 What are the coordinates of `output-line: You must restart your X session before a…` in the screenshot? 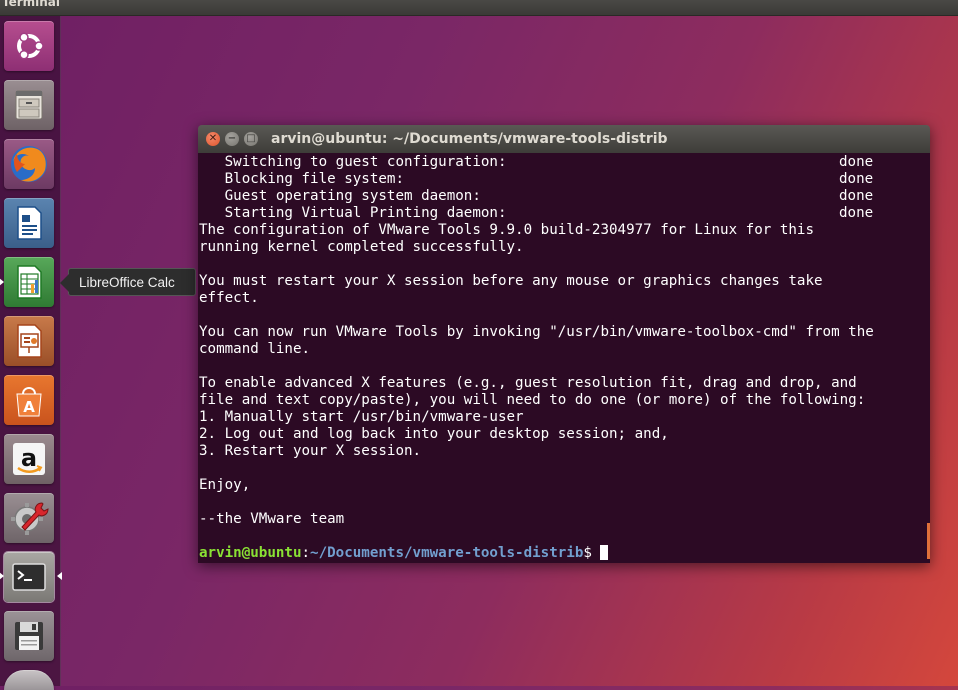 It's located at (511, 281).